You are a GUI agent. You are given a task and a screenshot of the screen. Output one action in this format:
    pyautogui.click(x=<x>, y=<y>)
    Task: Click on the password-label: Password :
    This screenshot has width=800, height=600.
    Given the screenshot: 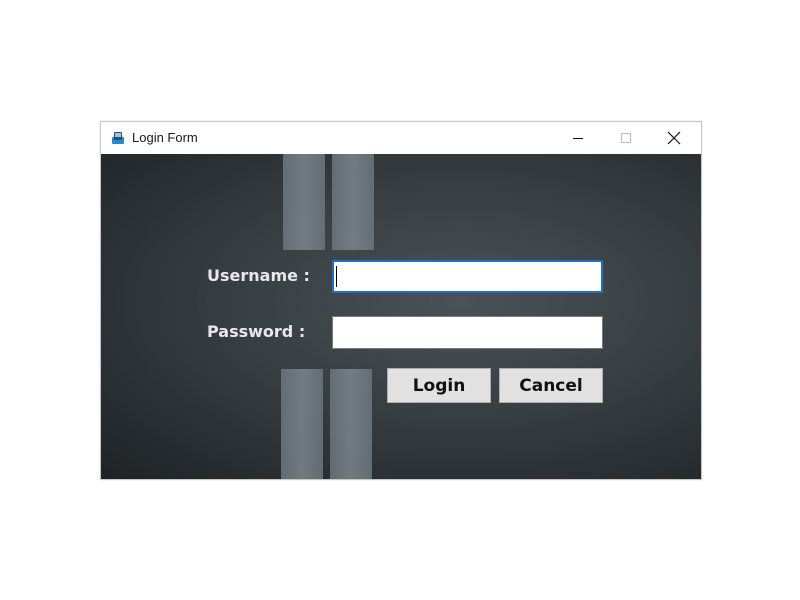 What is the action you would take?
    pyautogui.click(x=256, y=331)
    